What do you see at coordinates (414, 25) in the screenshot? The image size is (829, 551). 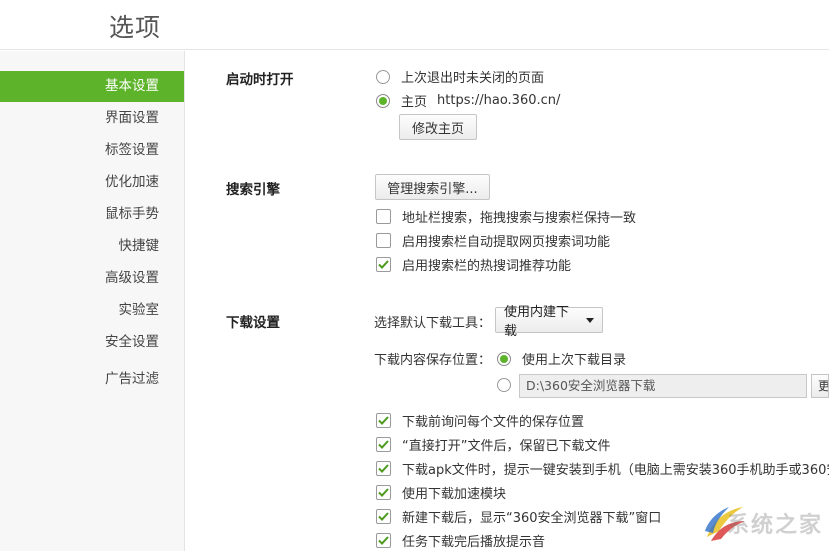 I see `header: 选项` at bounding box center [414, 25].